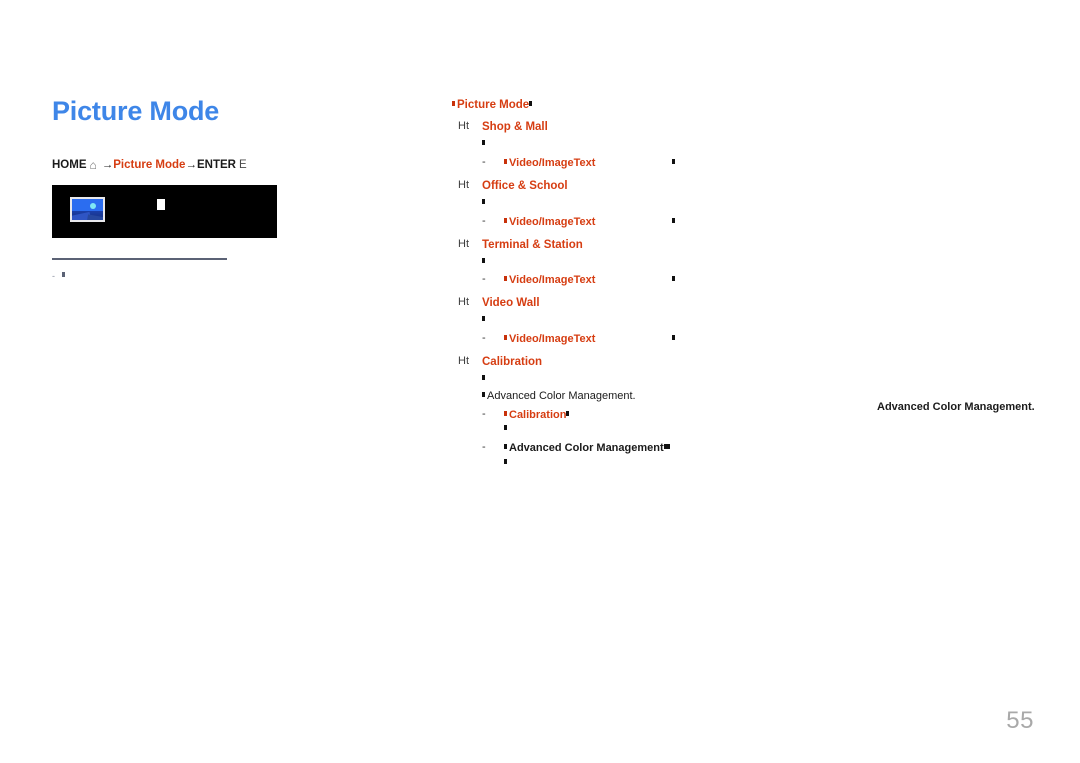 The image size is (1080, 763). I want to click on preview-panel, so click(164, 211).